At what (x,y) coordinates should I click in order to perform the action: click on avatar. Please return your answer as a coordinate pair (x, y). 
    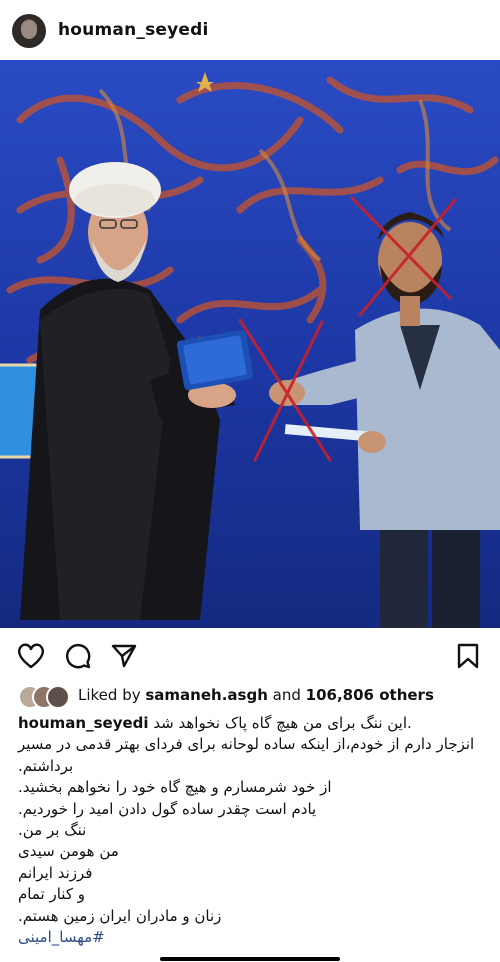
    Looking at the image, I should click on (29, 31).